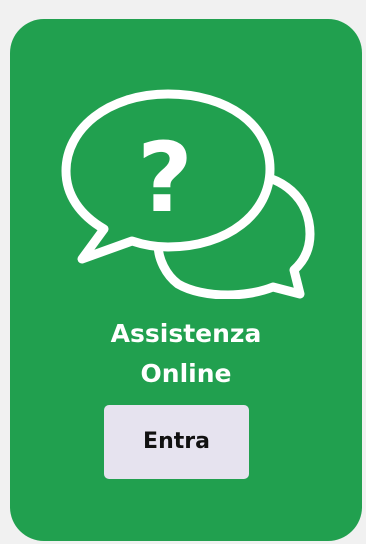 The image size is (366, 544). Describe the element at coordinates (186, 333) in the screenshot. I see `card-title-line1: Assistenza` at that location.